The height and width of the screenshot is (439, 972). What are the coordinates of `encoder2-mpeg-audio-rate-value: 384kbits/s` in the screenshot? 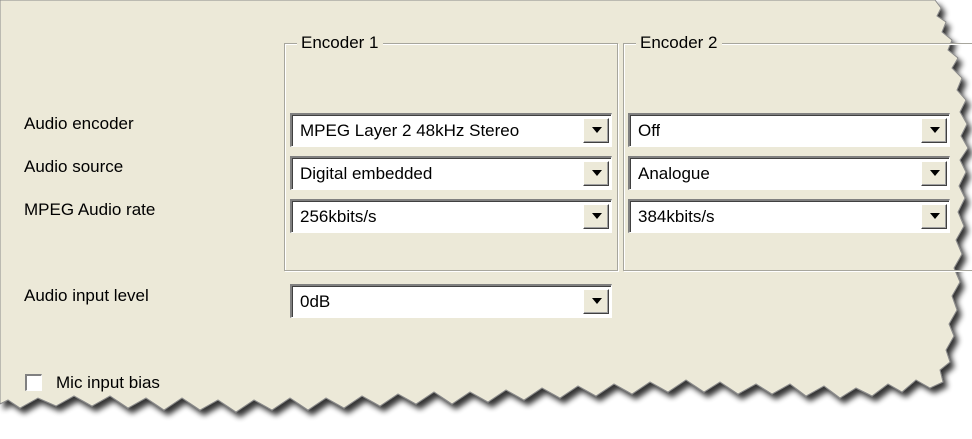 It's located at (676, 216).